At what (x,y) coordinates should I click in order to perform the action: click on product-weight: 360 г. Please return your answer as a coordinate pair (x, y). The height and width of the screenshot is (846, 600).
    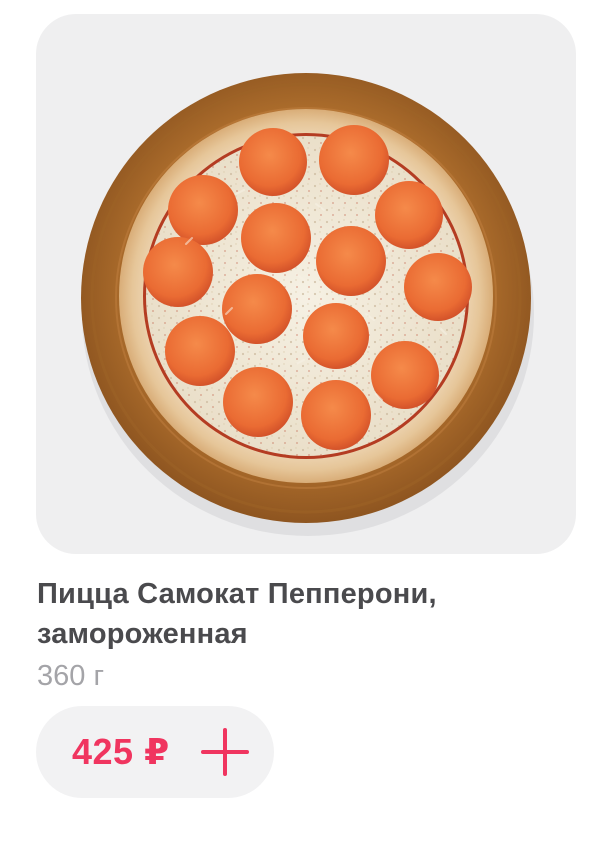
    Looking at the image, I should click on (71, 676).